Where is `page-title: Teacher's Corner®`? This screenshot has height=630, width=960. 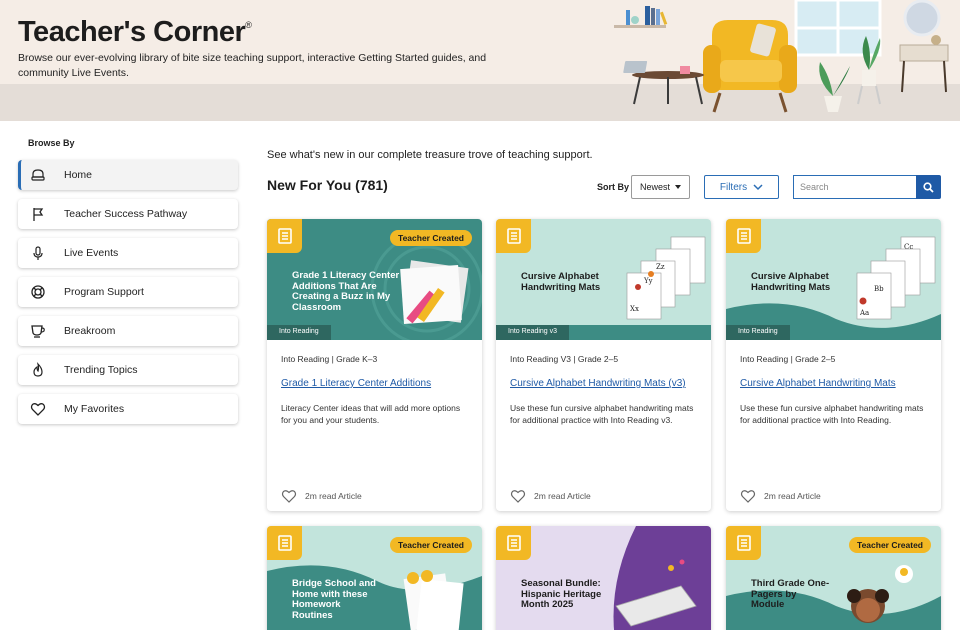
page-title: Teacher's Corner® is located at coordinates (135, 32).